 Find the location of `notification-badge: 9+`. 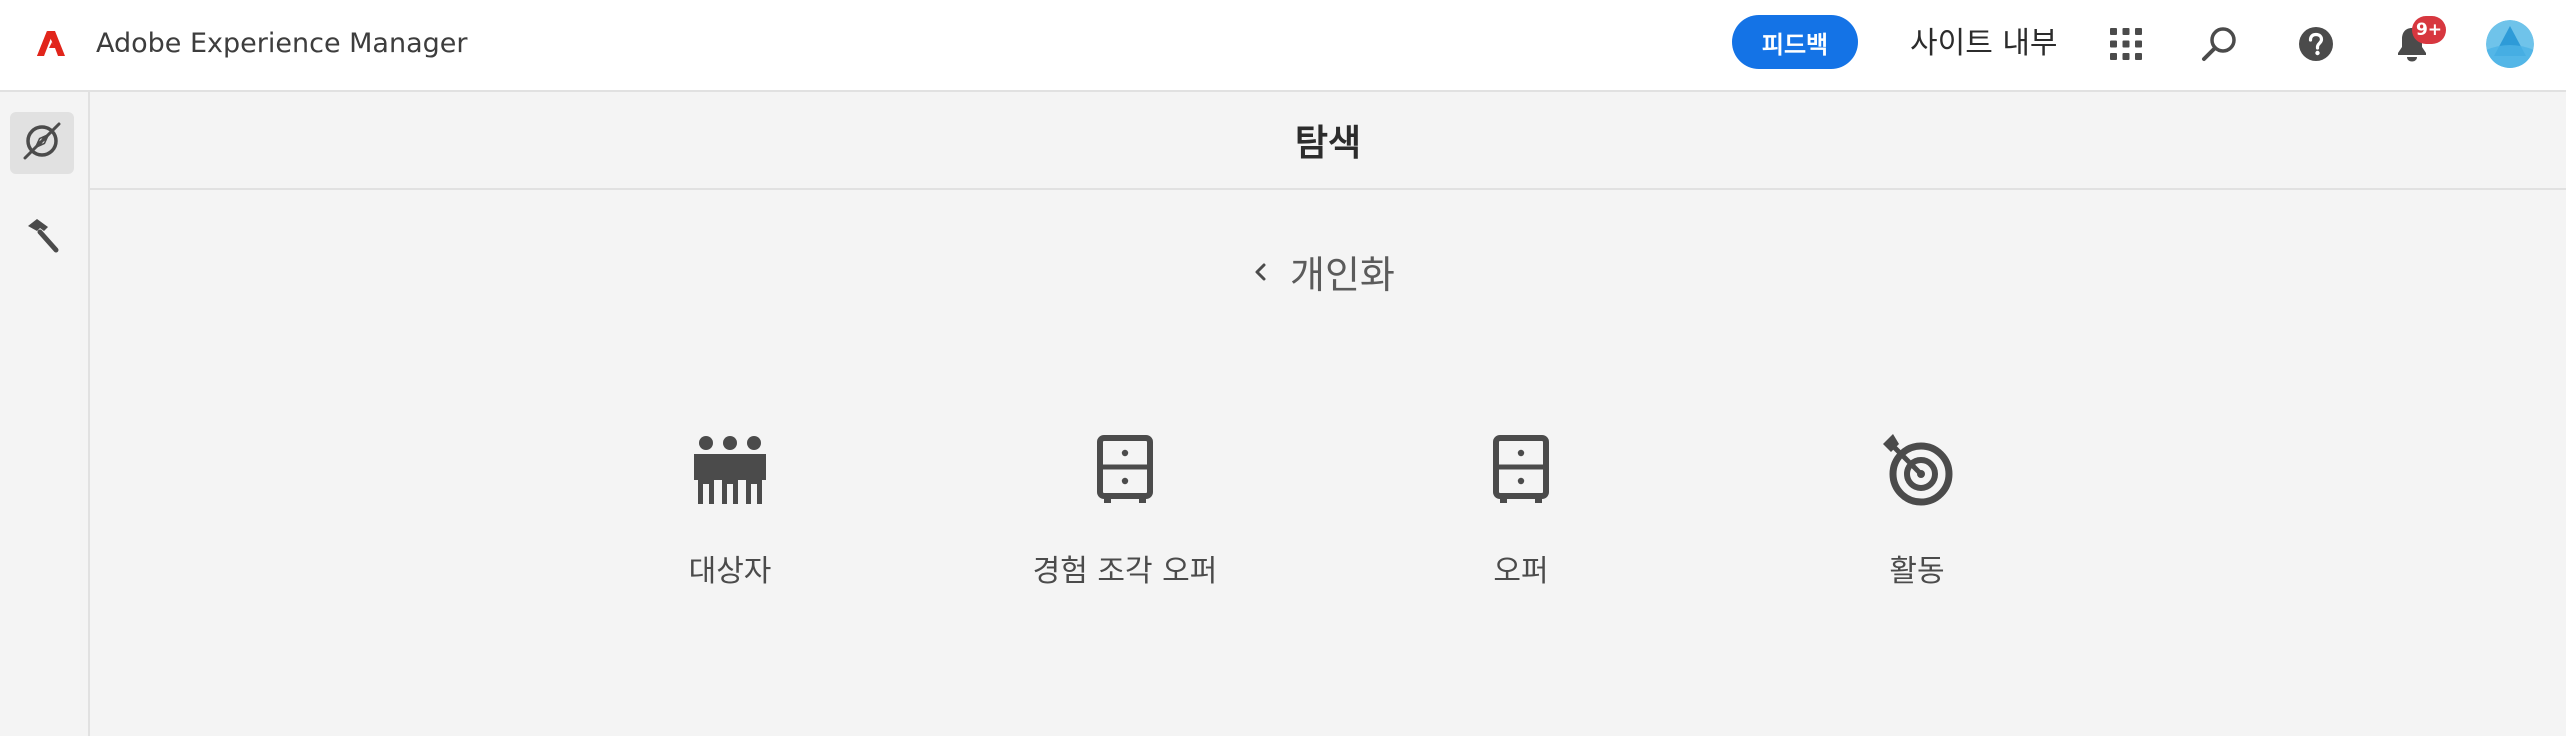

notification-badge: 9+ is located at coordinates (2429, 30).